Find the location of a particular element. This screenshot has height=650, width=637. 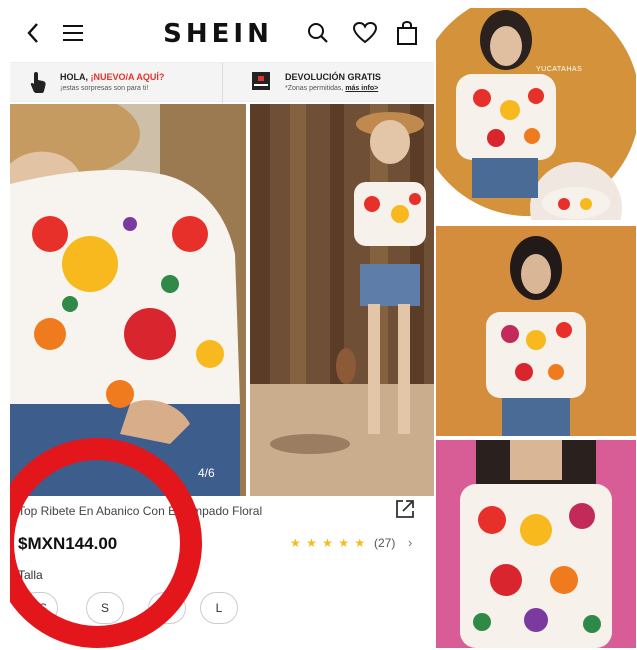

hamburger-menu-icon is located at coordinates (73, 33).